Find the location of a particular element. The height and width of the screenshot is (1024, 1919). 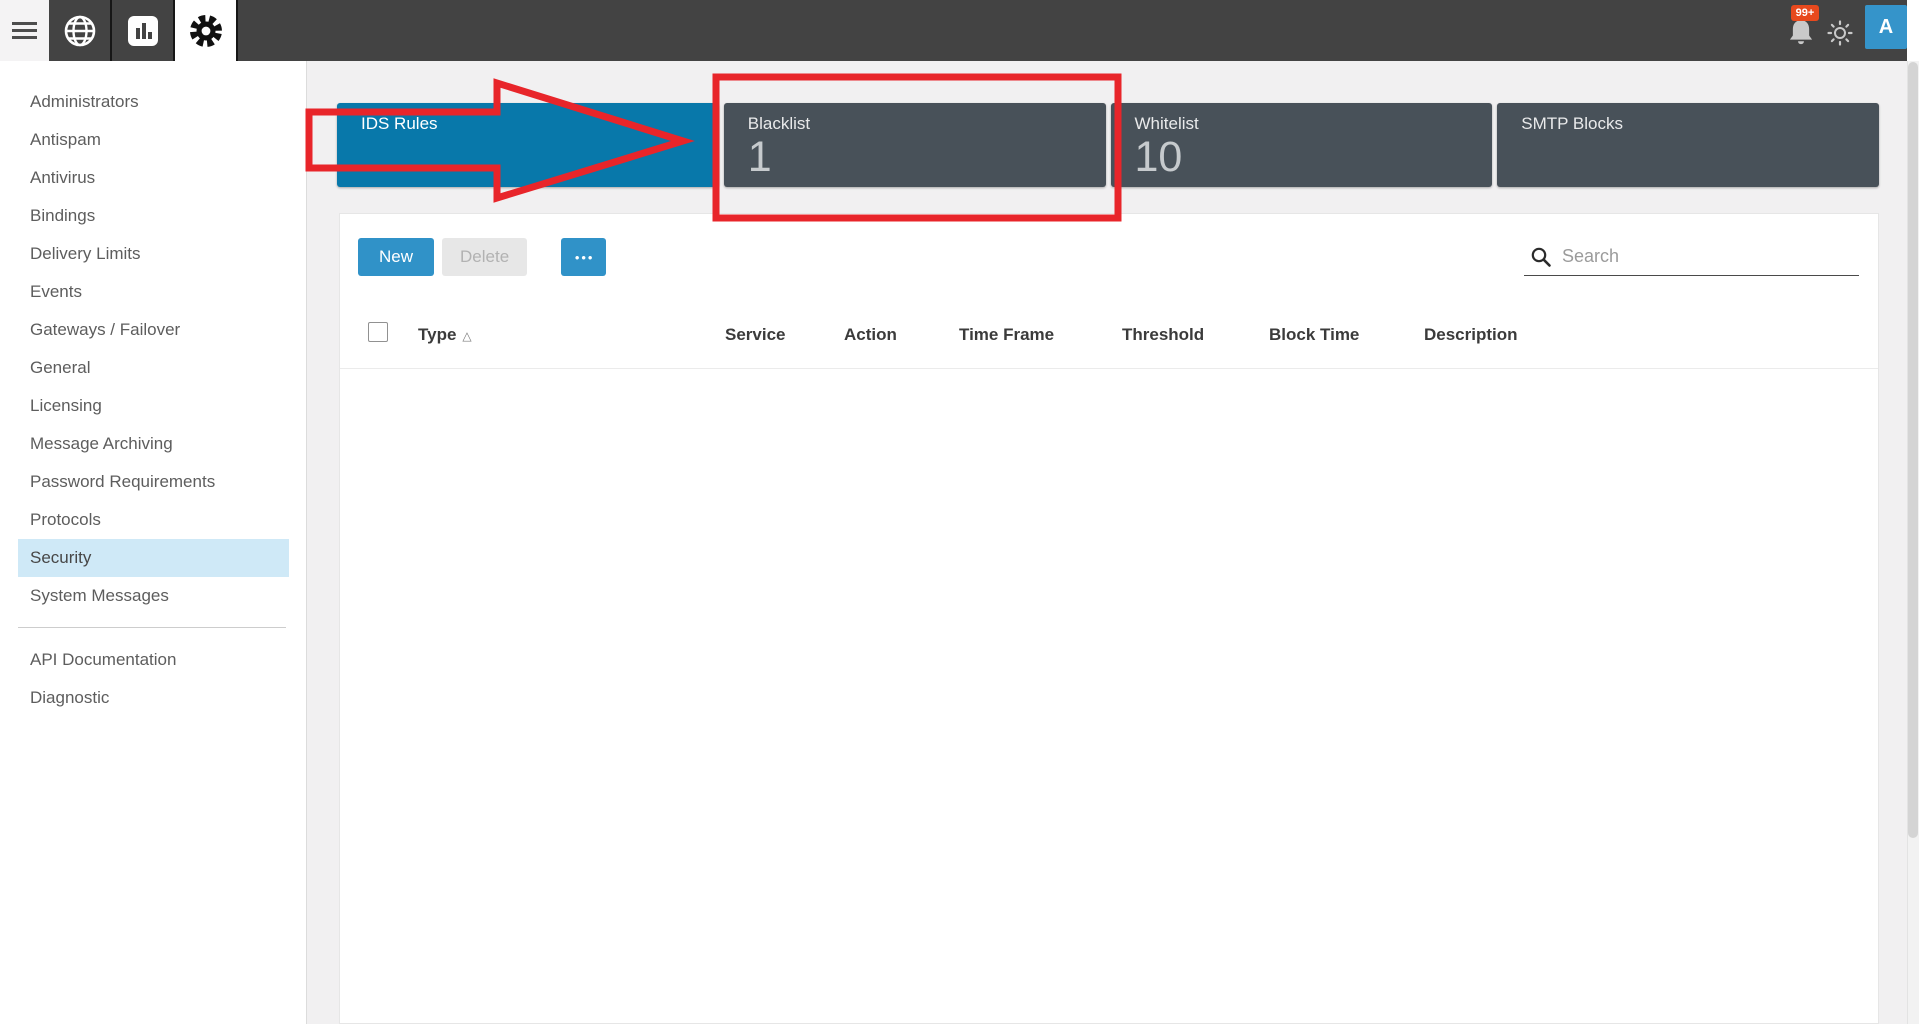

new-button: New is located at coordinates (396, 257).